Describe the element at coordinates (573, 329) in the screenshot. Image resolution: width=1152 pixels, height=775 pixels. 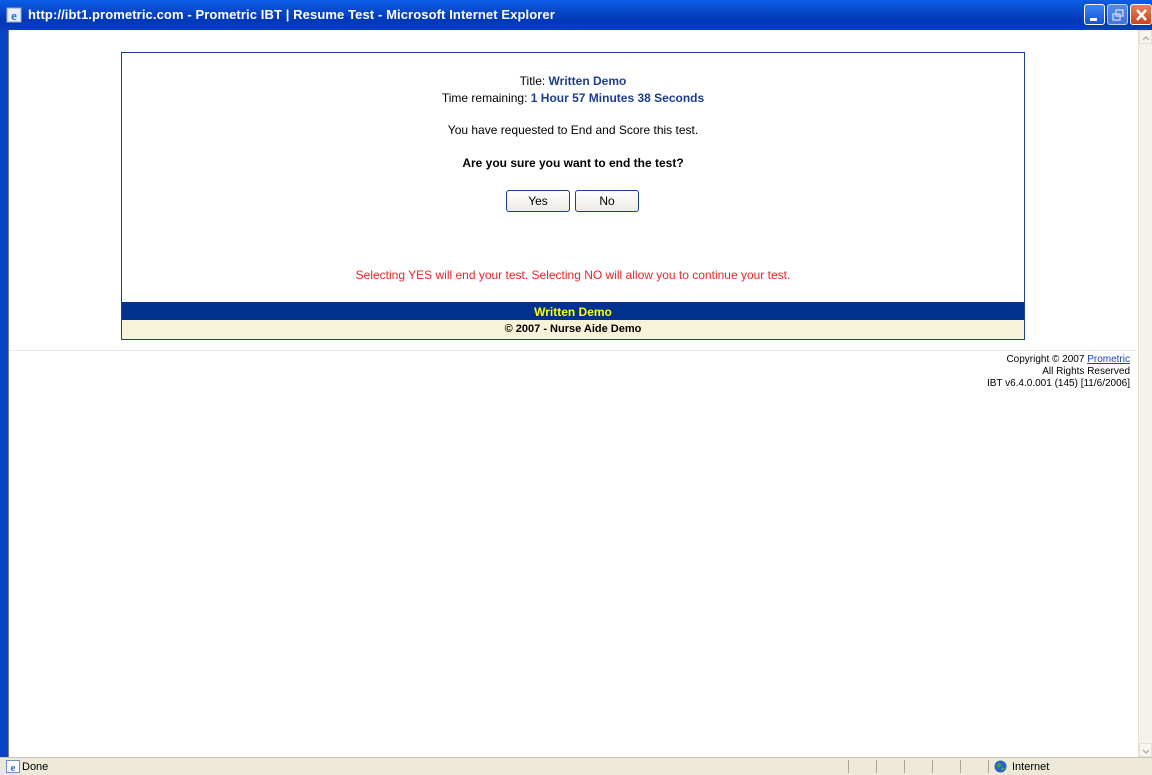
I see `footer-copyright-bar: © 2007 - Nurse Aide Demo` at that location.